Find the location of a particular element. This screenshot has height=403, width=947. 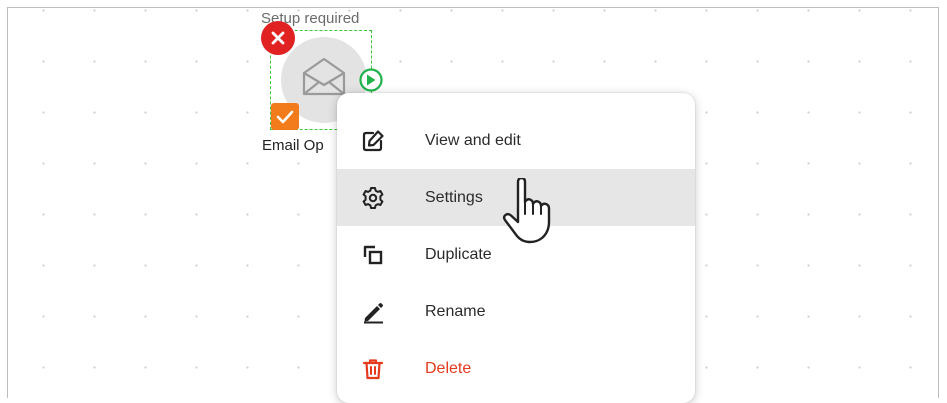

duplicate-icon is located at coordinates (373, 255).